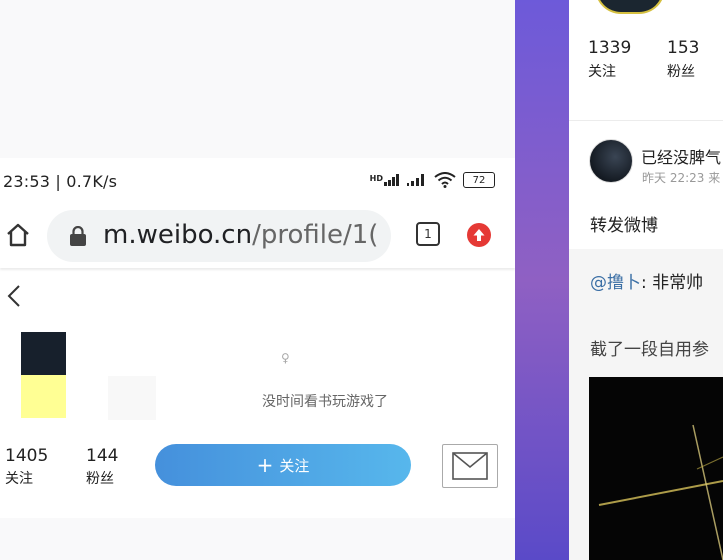  What do you see at coordinates (325, 402) in the screenshot?
I see `profile-bio: 没时间看书玩游戏了` at bounding box center [325, 402].